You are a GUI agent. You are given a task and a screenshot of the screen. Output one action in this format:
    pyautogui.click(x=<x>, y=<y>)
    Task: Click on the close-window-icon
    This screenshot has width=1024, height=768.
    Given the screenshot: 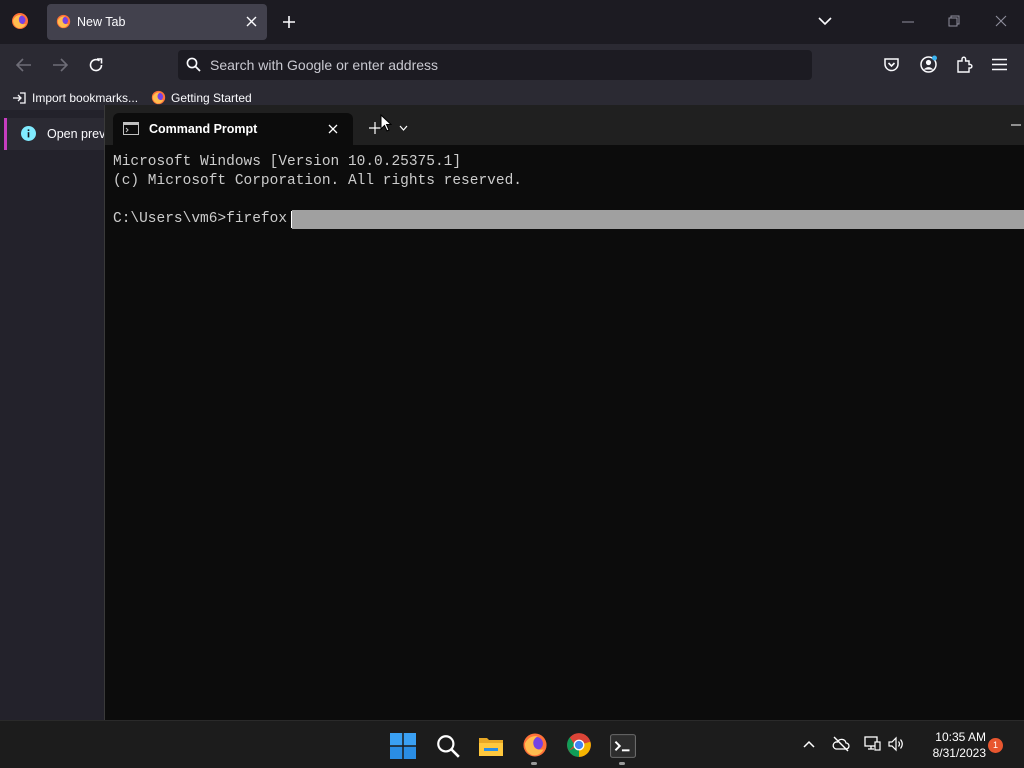 What is the action you would take?
    pyautogui.click(x=1001, y=21)
    